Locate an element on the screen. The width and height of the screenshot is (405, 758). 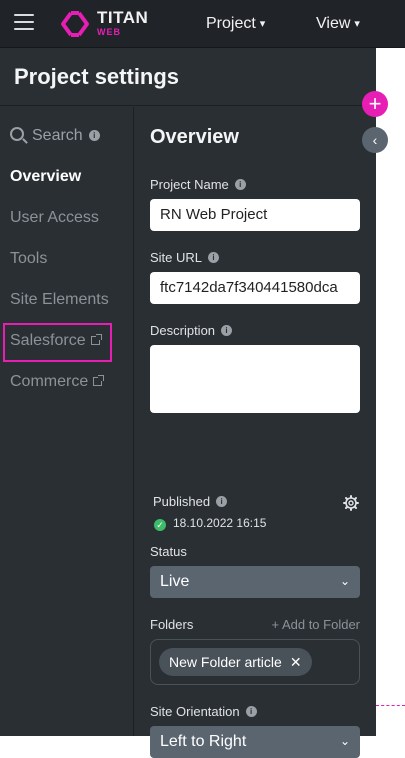
sidebar-item-salesforce: Salesforce is located at coordinates (56, 341).